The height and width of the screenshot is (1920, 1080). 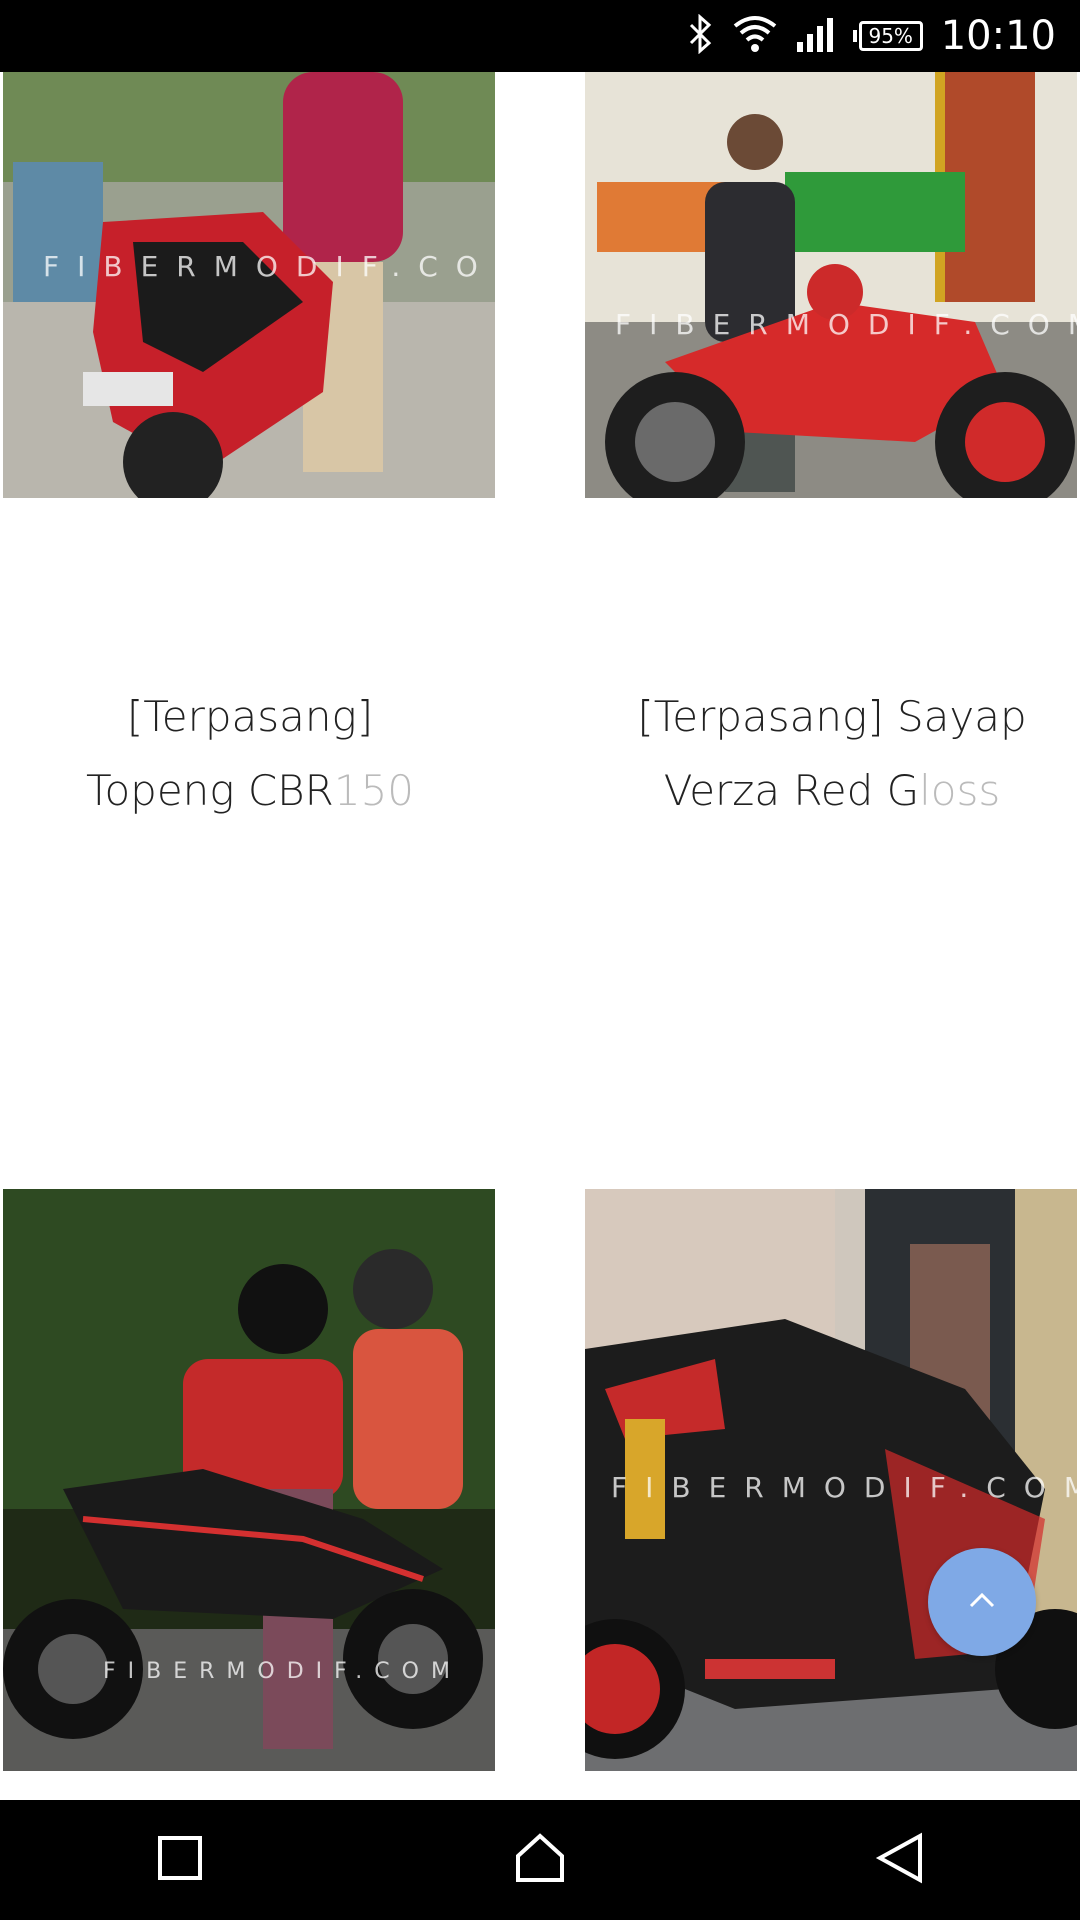 What do you see at coordinates (832, 716) in the screenshot?
I see `title-line-1: [Terpasang] Sayap` at bounding box center [832, 716].